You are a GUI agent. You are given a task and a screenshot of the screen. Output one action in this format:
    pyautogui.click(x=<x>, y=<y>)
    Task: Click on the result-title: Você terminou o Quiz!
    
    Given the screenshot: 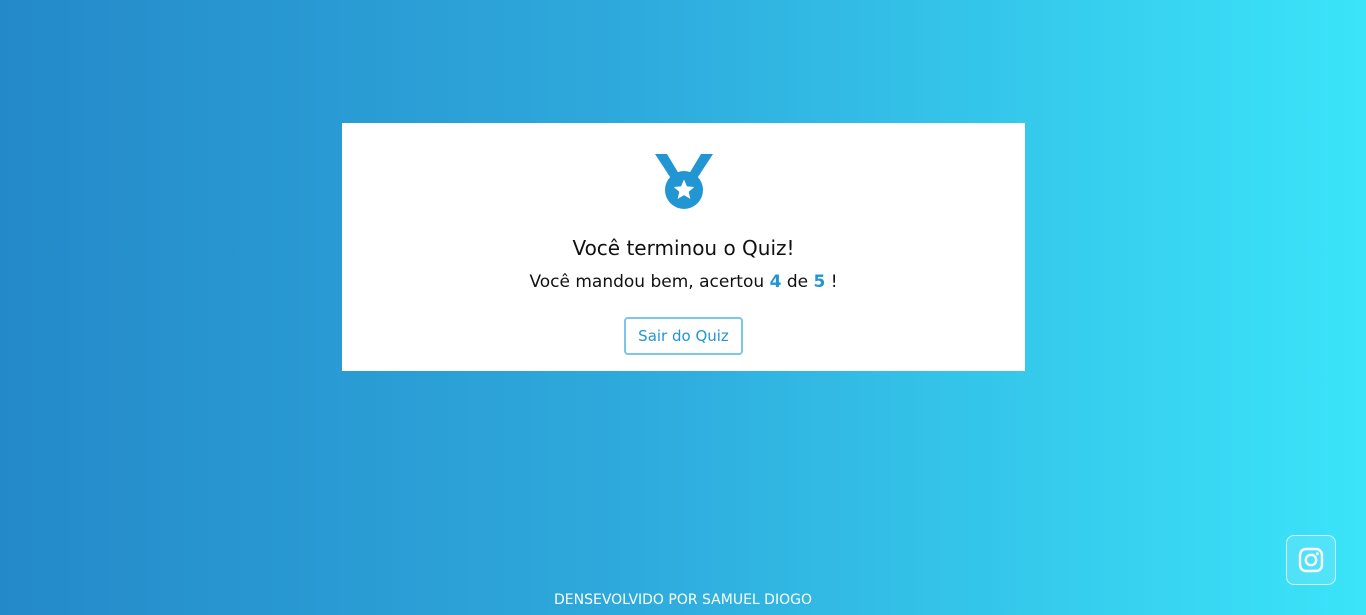 What is the action you would take?
    pyautogui.click(x=683, y=248)
    